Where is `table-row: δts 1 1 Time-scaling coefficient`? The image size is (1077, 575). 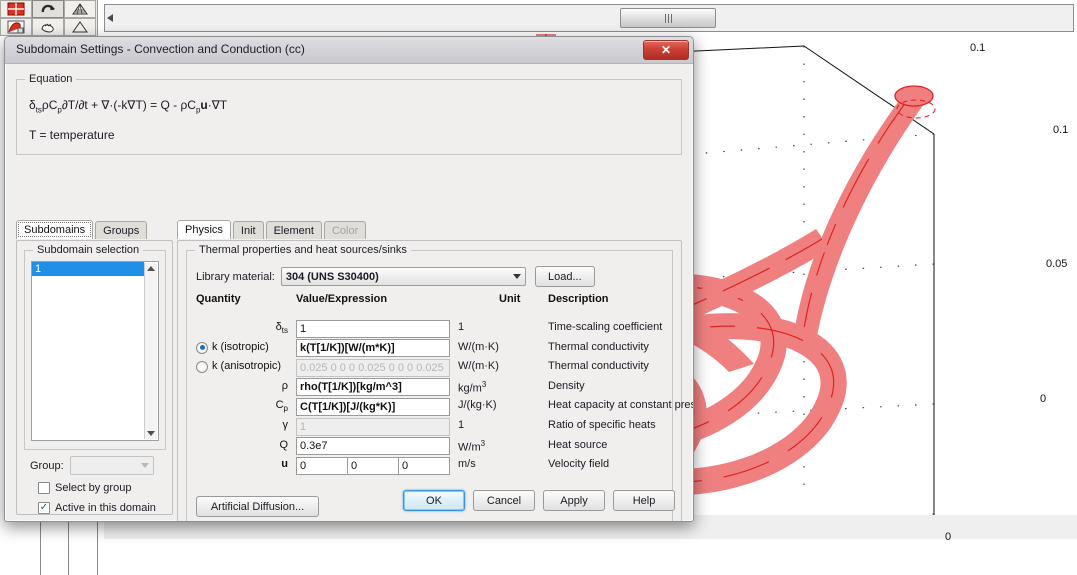 table-row: δts 1 1 Time-scaling coefficient is located at coordinates (431, 328).